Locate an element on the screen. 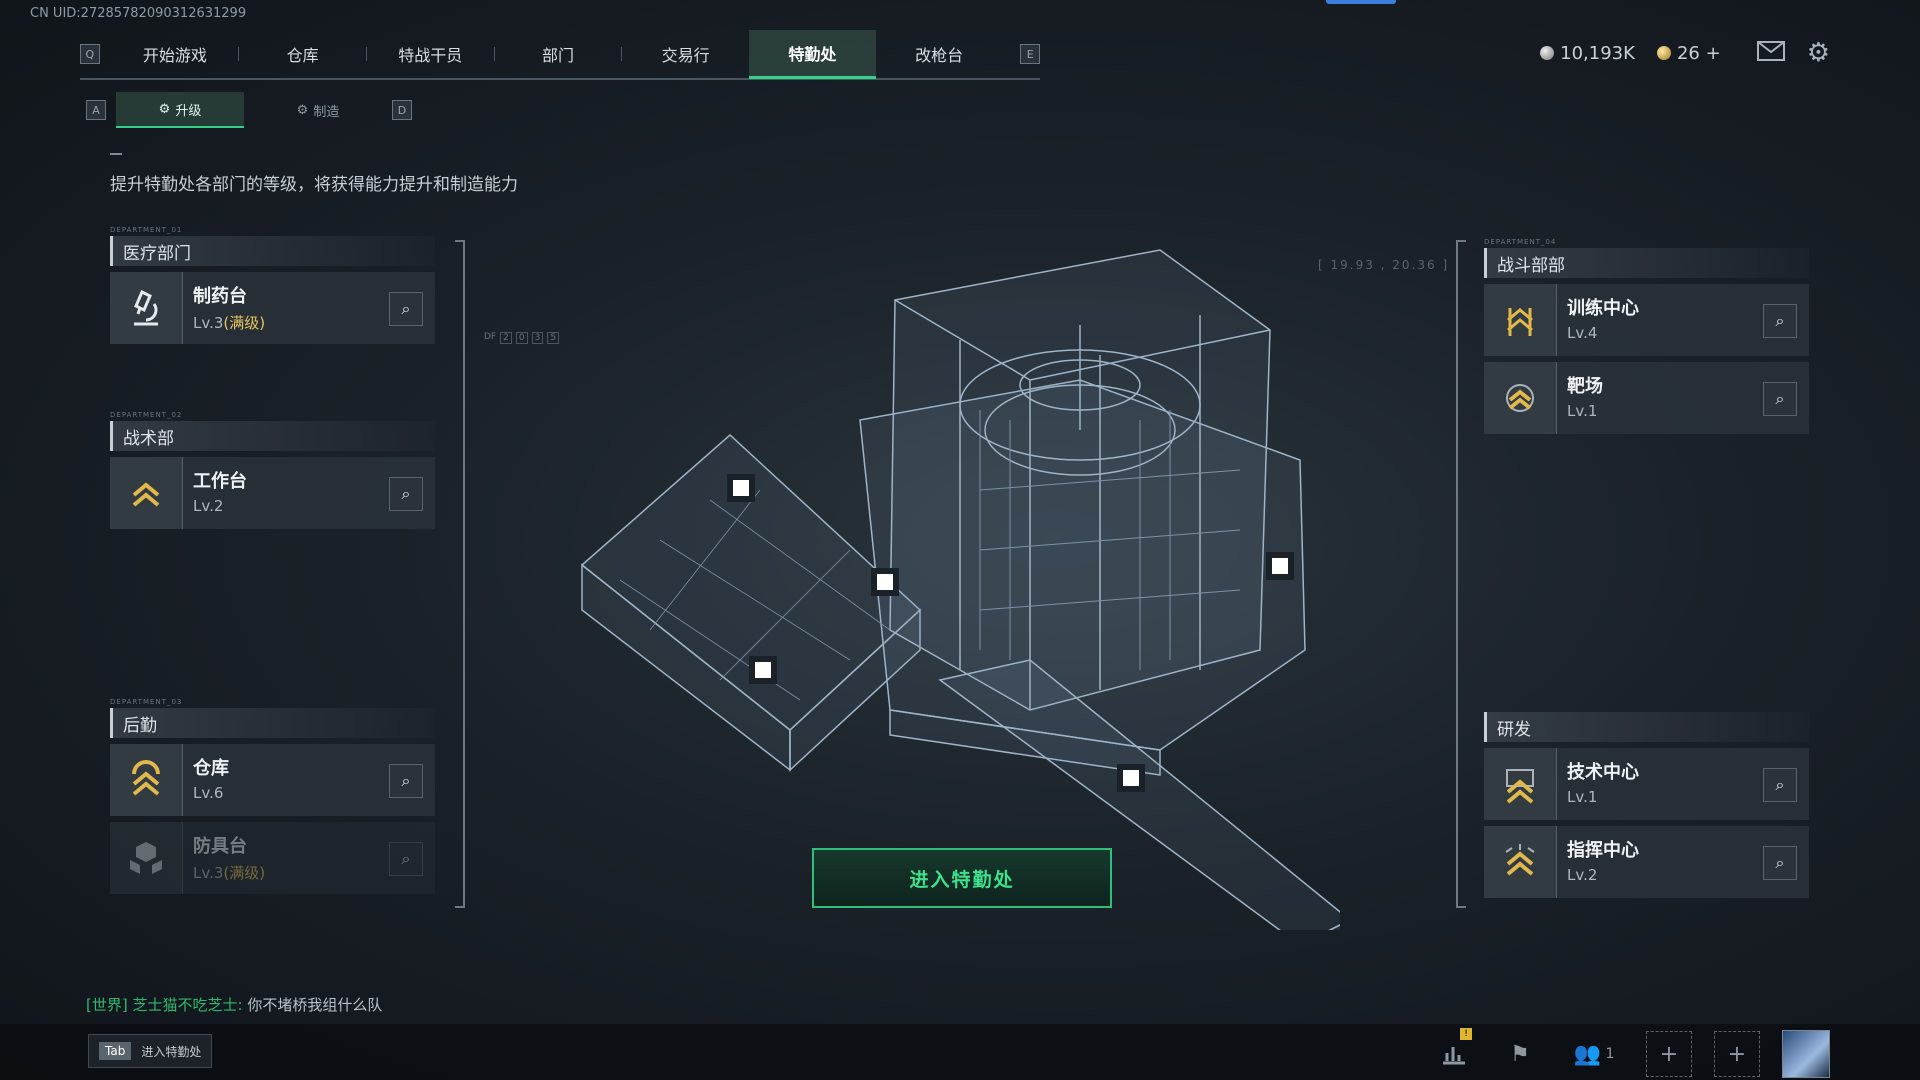 Image resolution: width=1920 pixels, height=1080 pixels. facility-card: 工作台 Lv.2 ⌕ is located at coordinates (272, 493).